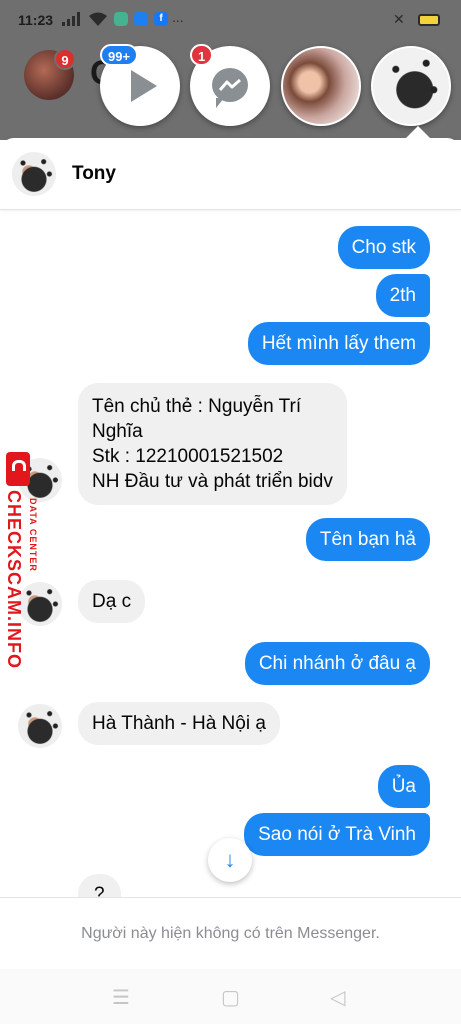  Describe the element at coordinates (197, 406) in the screenshot. I see `message-line: Tên chủ thẻ : Nguyễn Trí` at that location.